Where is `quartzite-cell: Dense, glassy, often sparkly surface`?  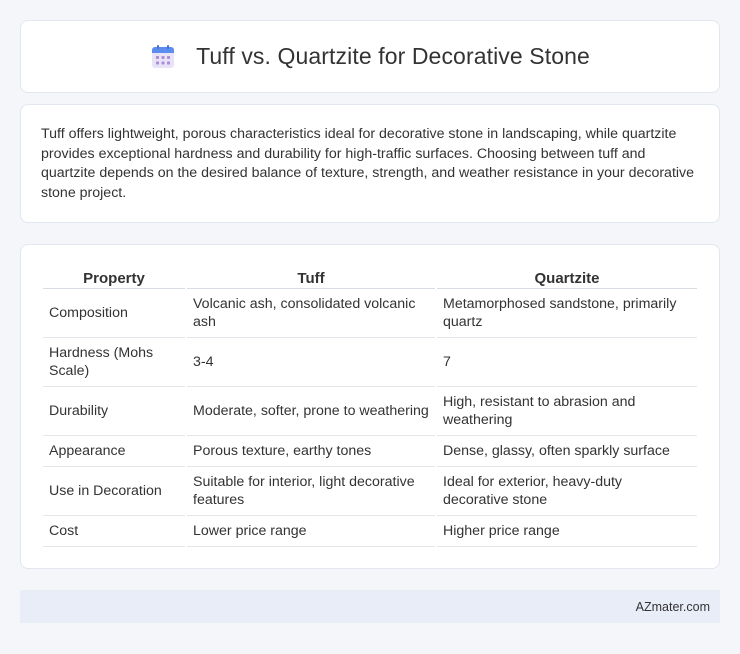 quartzite-cell: Dense, glassy, often sparkly surface is located at coordinates (567, 451).